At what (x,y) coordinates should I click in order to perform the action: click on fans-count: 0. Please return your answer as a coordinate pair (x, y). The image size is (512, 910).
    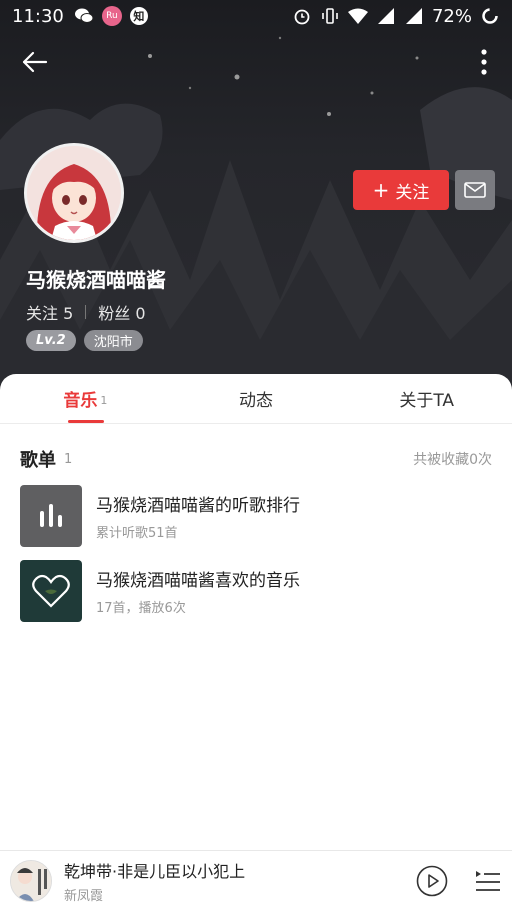
    Looking at the image, I should click on (140, 313).